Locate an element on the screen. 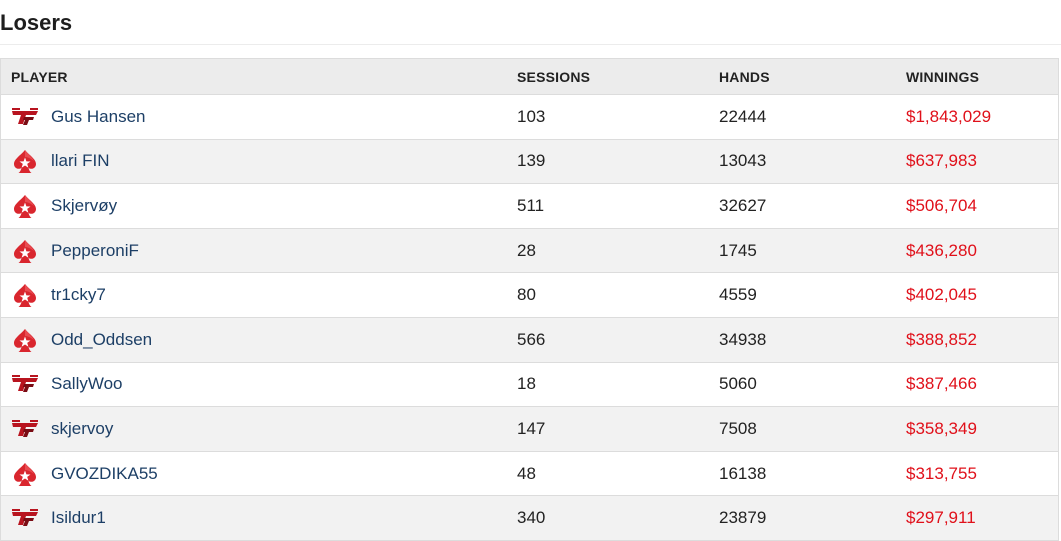 This screenshot has width=1061, height=541. table-row: tr1cky7 80 4559 $402,045 is located at coordinates (529, 295).